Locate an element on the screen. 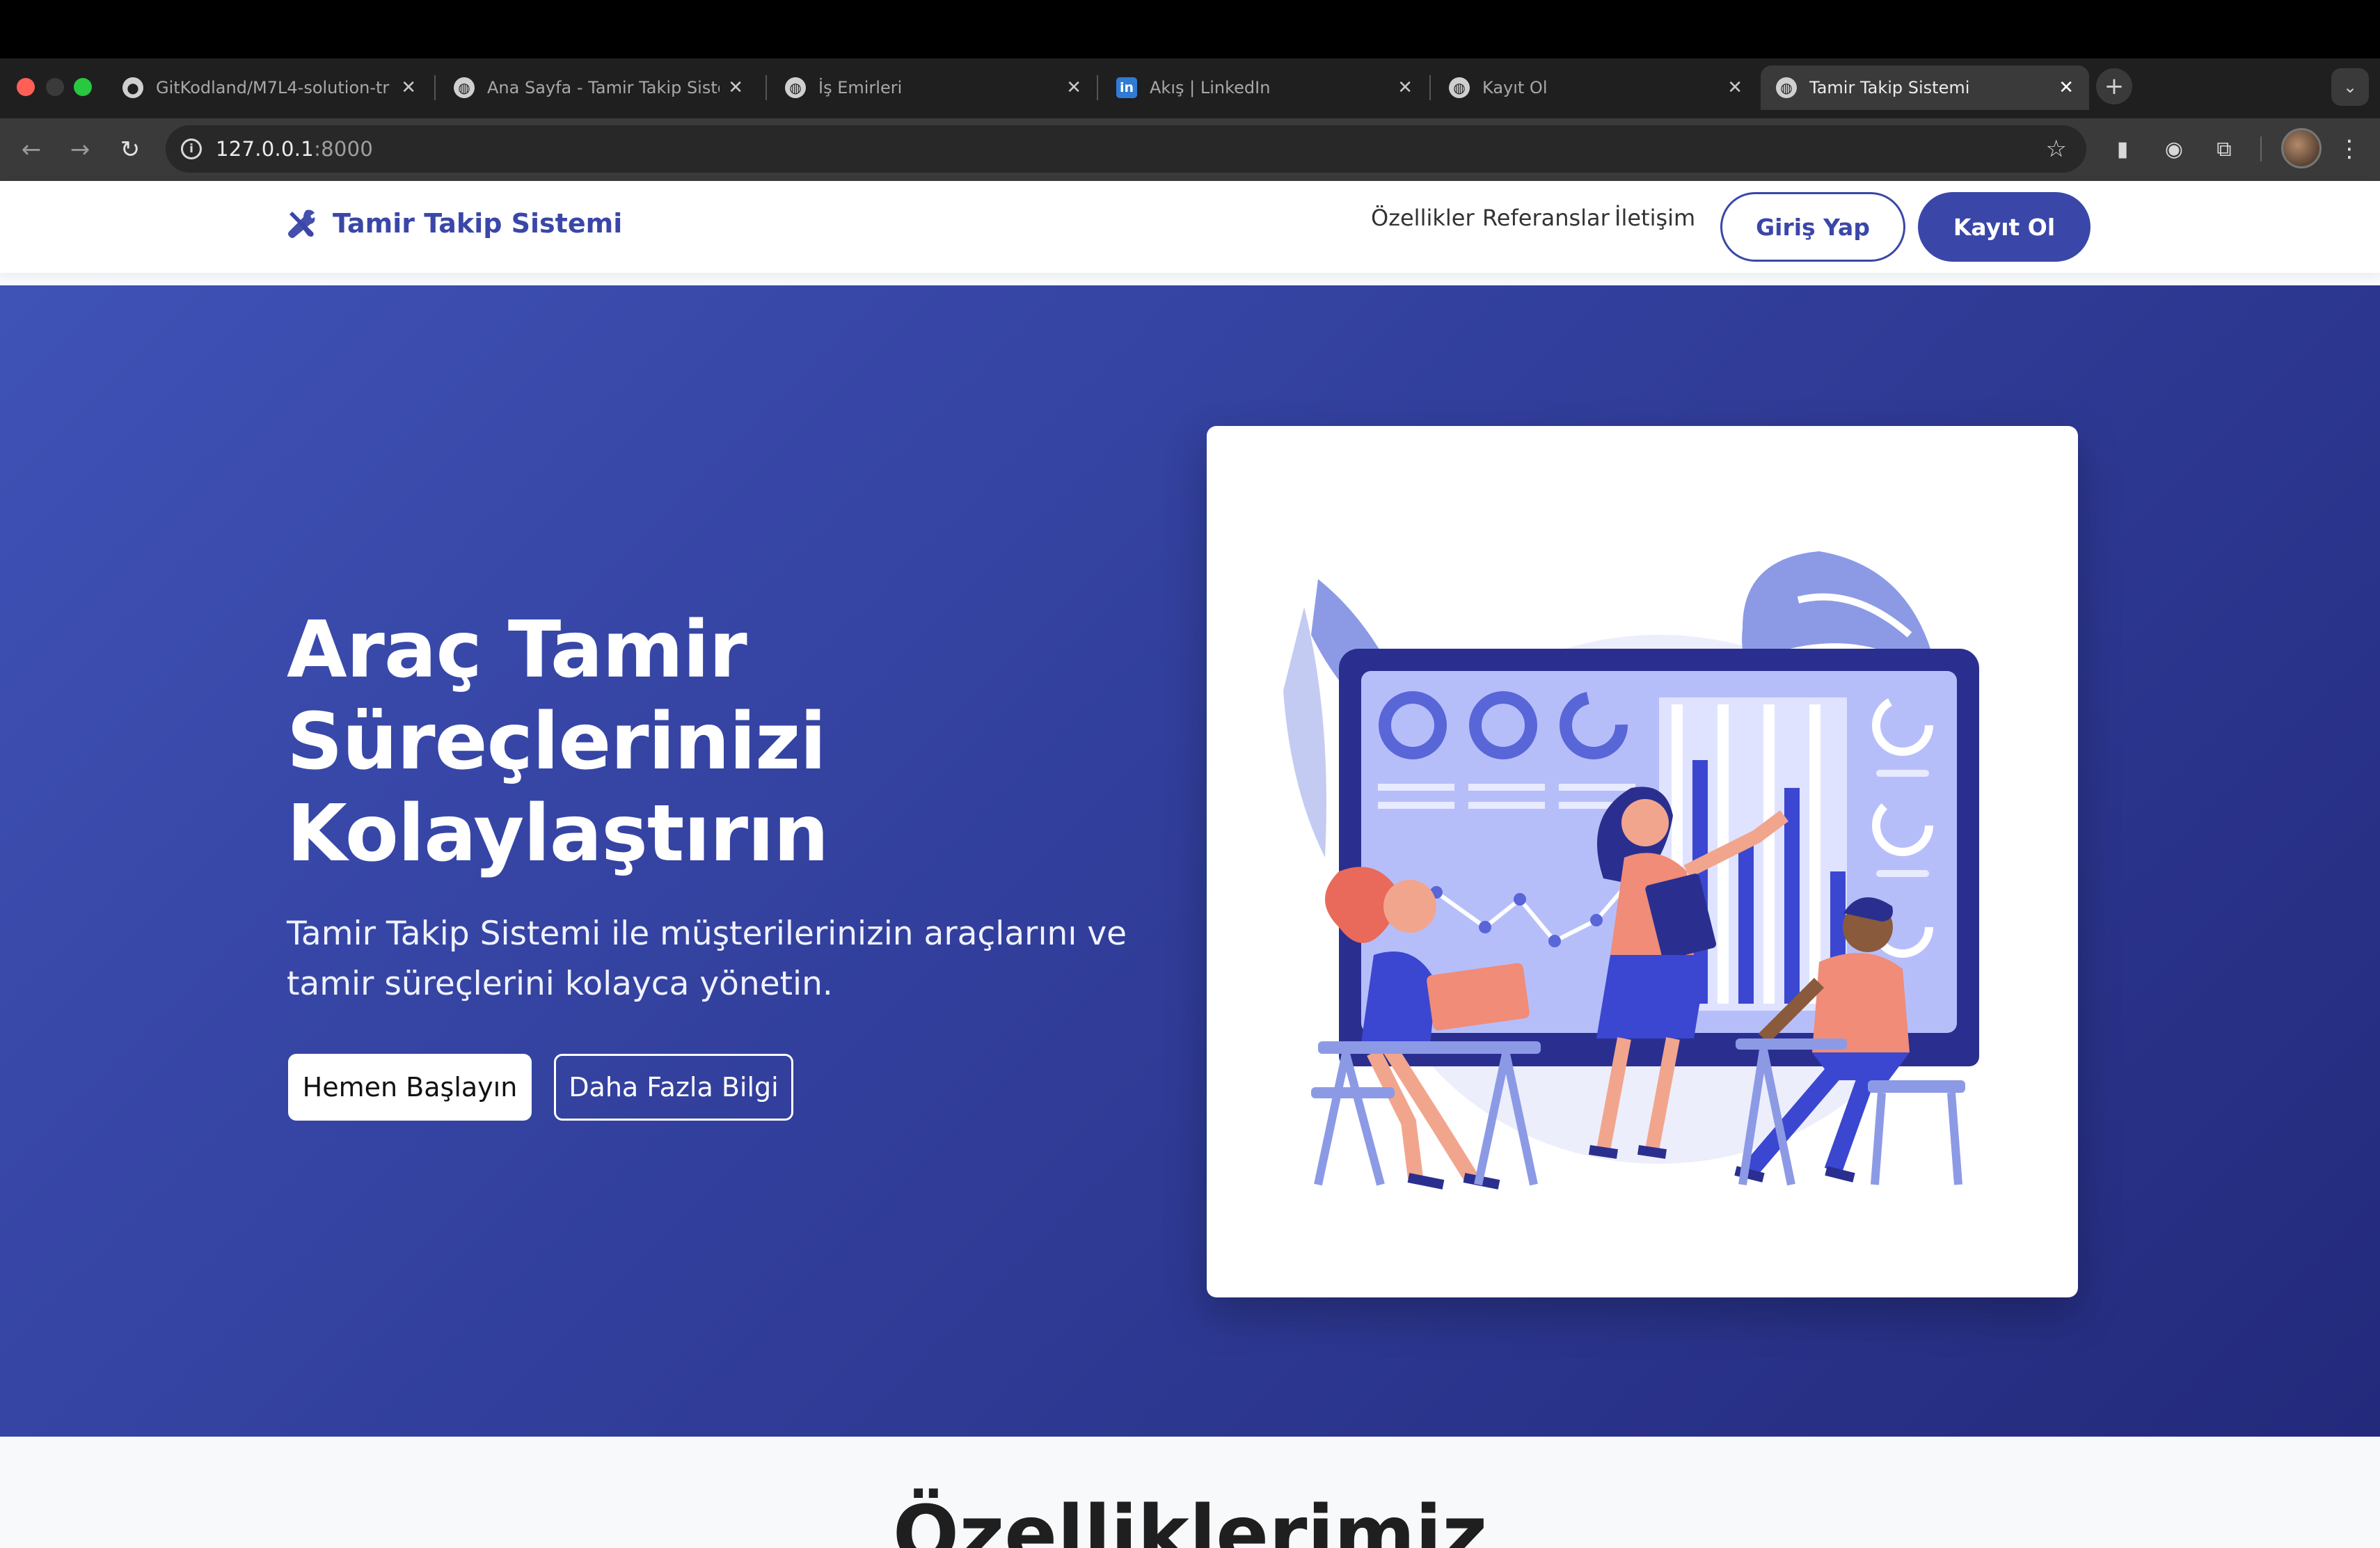  maximize-window-button is located at coordinates (83, 87).